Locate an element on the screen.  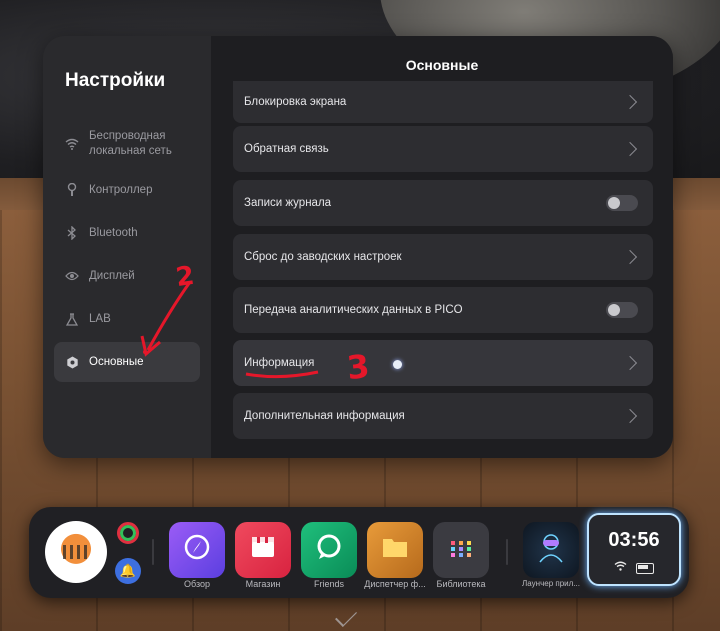
annotation-number-3: 3 is located at coordinates (358, 367).